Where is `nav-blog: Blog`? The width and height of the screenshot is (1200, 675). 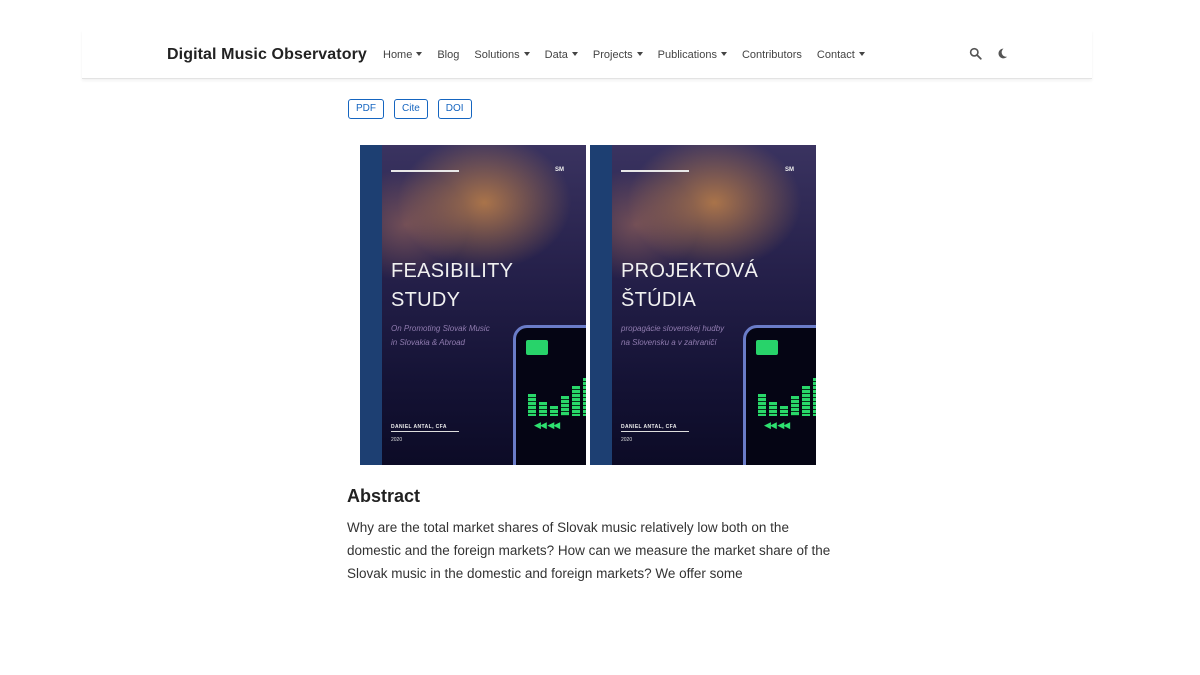 nav-blog: Blog is located at coordinates (448, 55).